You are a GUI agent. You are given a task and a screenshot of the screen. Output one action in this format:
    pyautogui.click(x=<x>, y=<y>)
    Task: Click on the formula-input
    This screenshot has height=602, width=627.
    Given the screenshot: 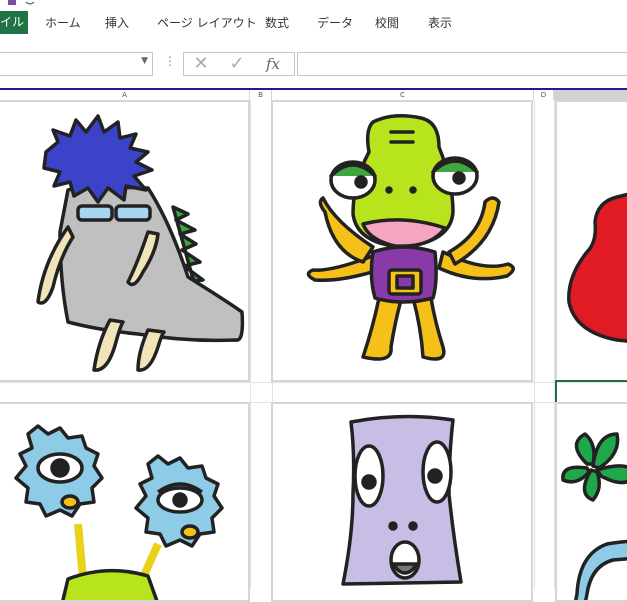 What is the action you would take?
    pyautogui.click(x=462, y=64)
    